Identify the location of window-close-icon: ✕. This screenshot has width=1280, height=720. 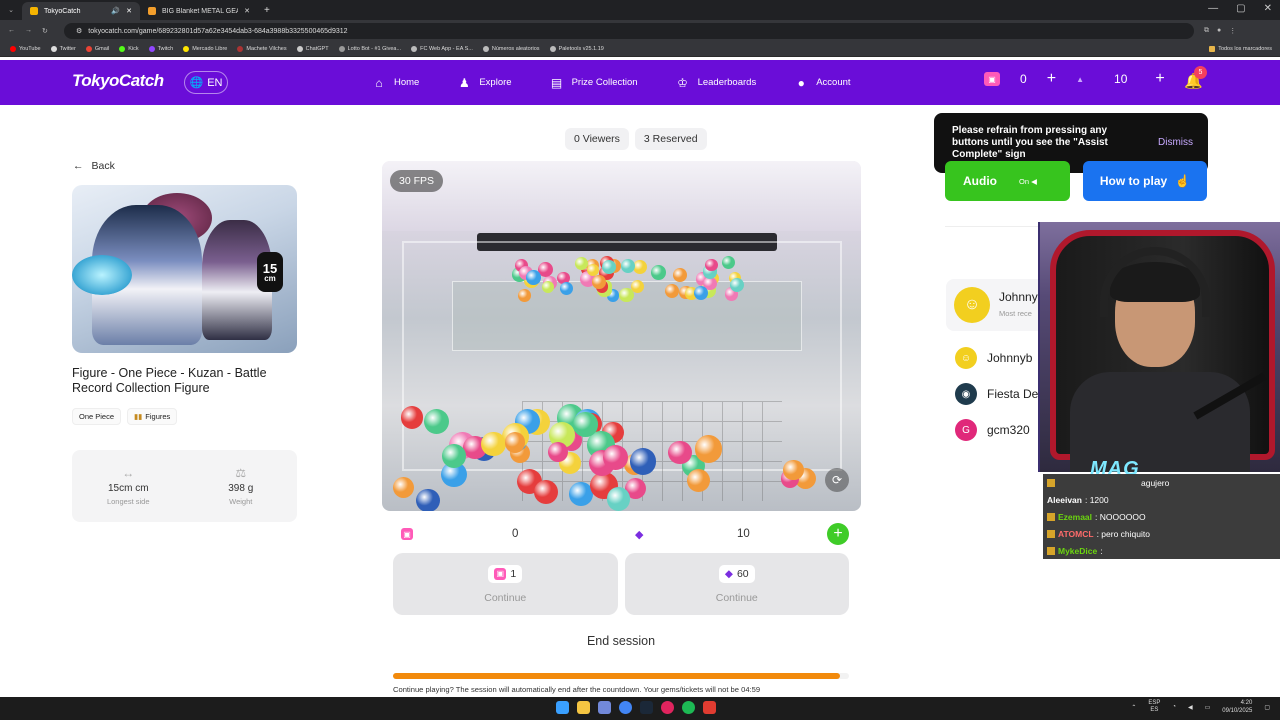
(1268, 8).